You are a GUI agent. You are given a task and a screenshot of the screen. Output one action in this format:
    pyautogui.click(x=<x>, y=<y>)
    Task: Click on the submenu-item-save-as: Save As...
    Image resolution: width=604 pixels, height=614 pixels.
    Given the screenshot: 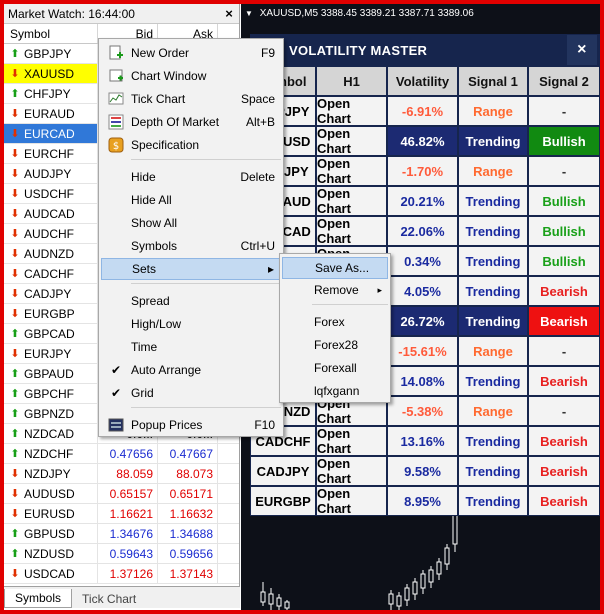 What is the action you would take?
    pyautogui.click(x=335, y=268)
    